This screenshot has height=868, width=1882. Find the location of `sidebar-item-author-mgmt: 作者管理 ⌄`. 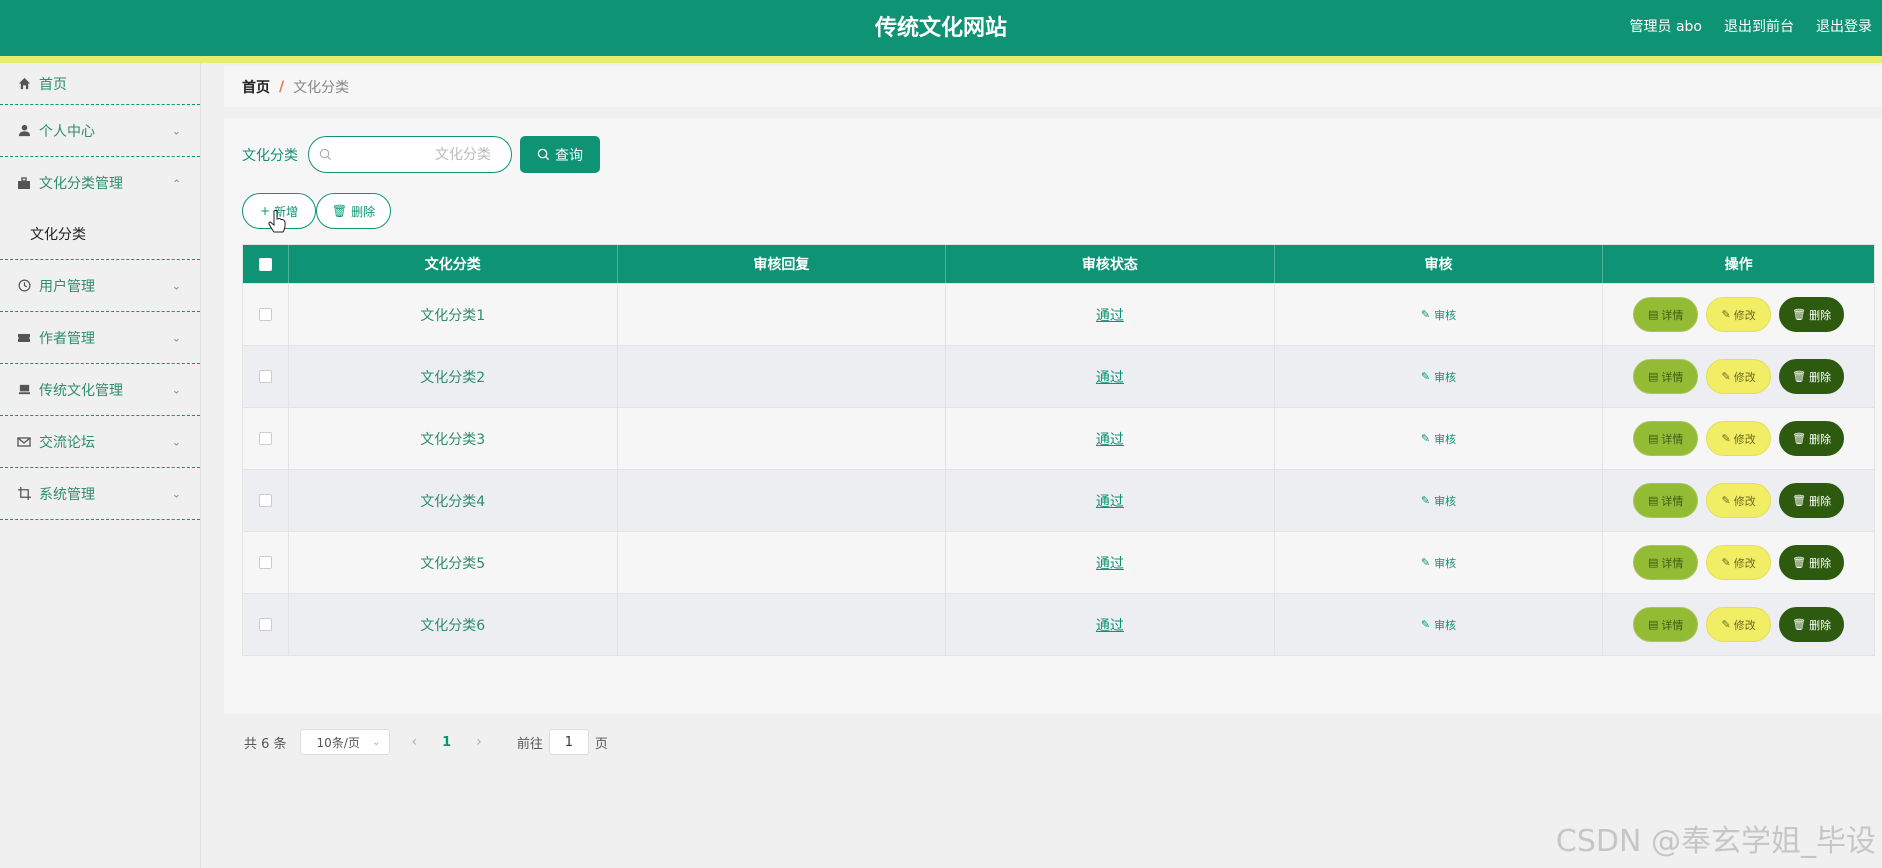

sidebar-item-author-mgmt: 作者管理 ⌄ is located at coordinates (100, 338).